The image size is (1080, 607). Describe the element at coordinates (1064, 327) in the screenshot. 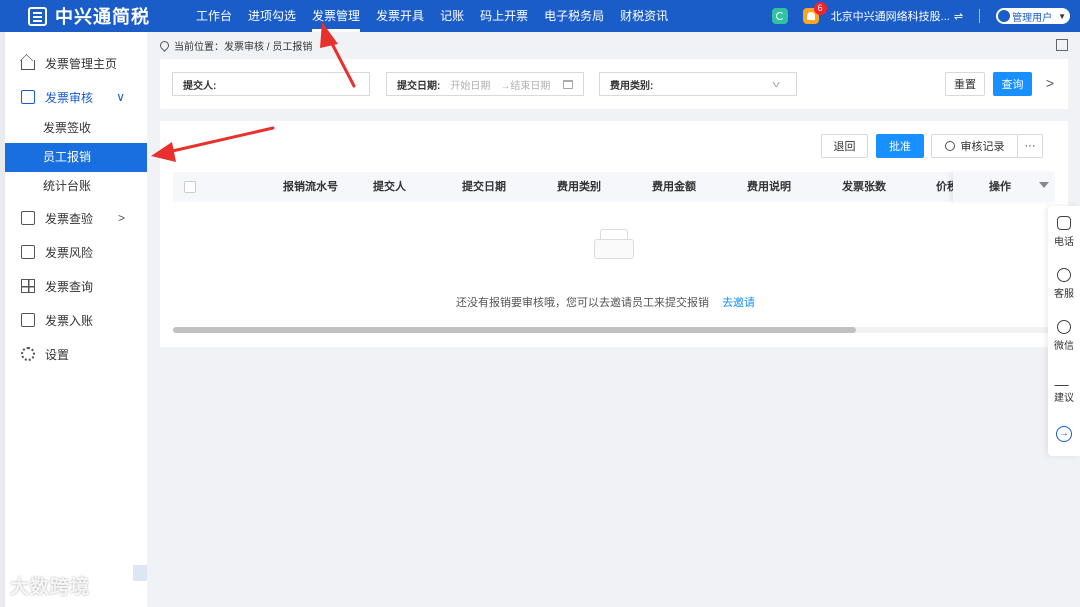

I see `wechat-icon` at that location.